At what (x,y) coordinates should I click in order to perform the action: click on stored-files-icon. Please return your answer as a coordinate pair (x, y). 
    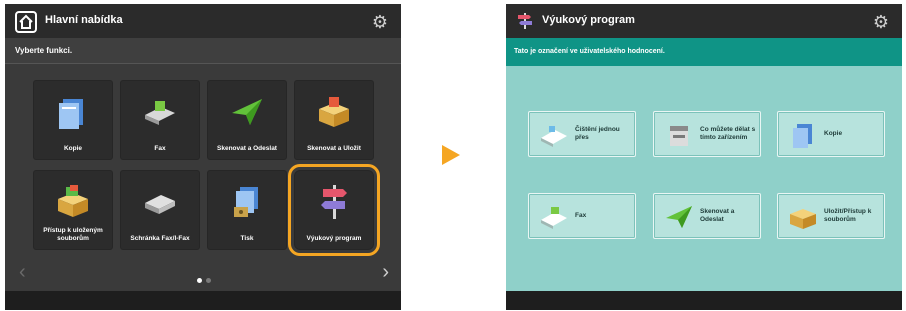
    Looking at the image, I should click on (73, 201).